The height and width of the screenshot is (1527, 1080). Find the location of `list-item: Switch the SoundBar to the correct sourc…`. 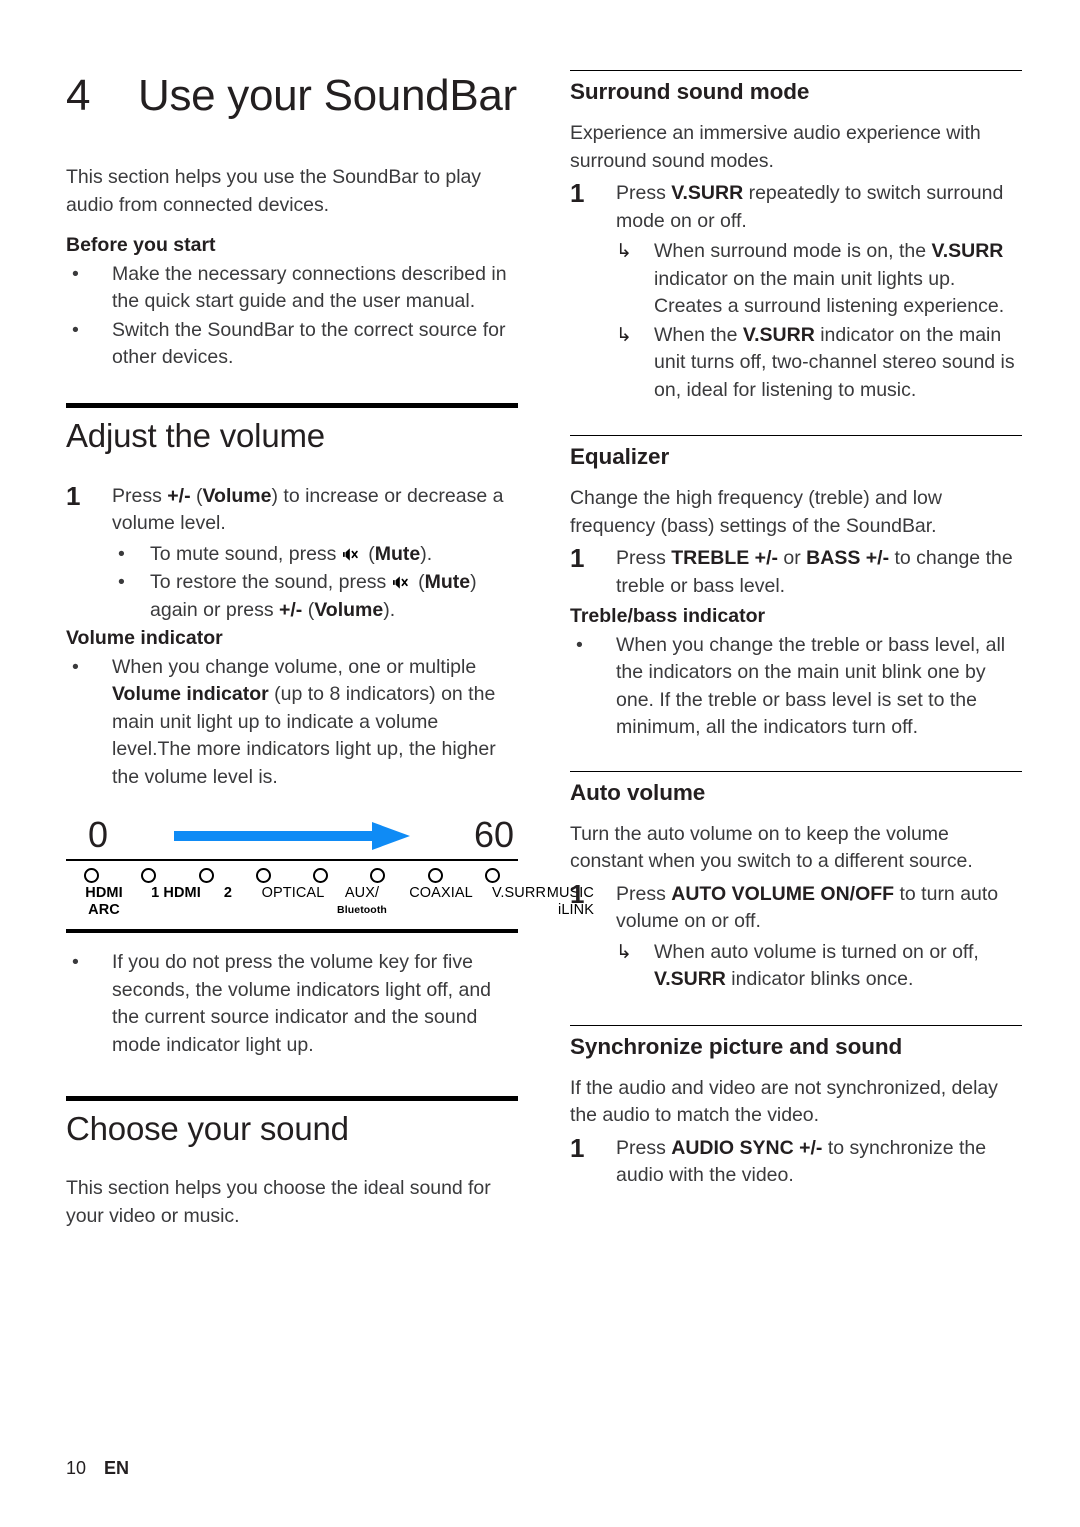

list-item: Switch the SoundBar to the correct sourc… is located at coordinates (292, 344).